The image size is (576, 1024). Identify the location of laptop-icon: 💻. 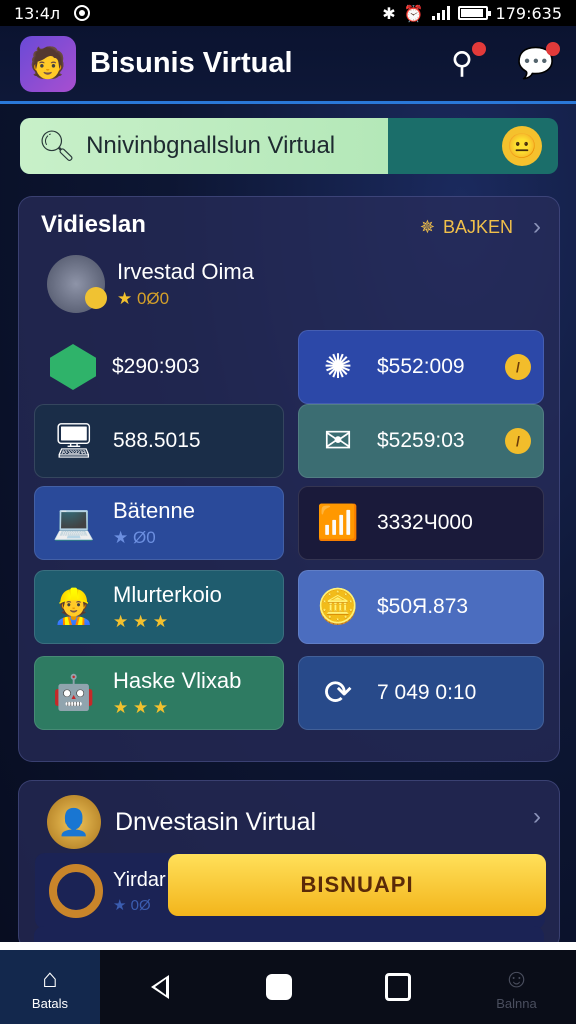
(74, 523).